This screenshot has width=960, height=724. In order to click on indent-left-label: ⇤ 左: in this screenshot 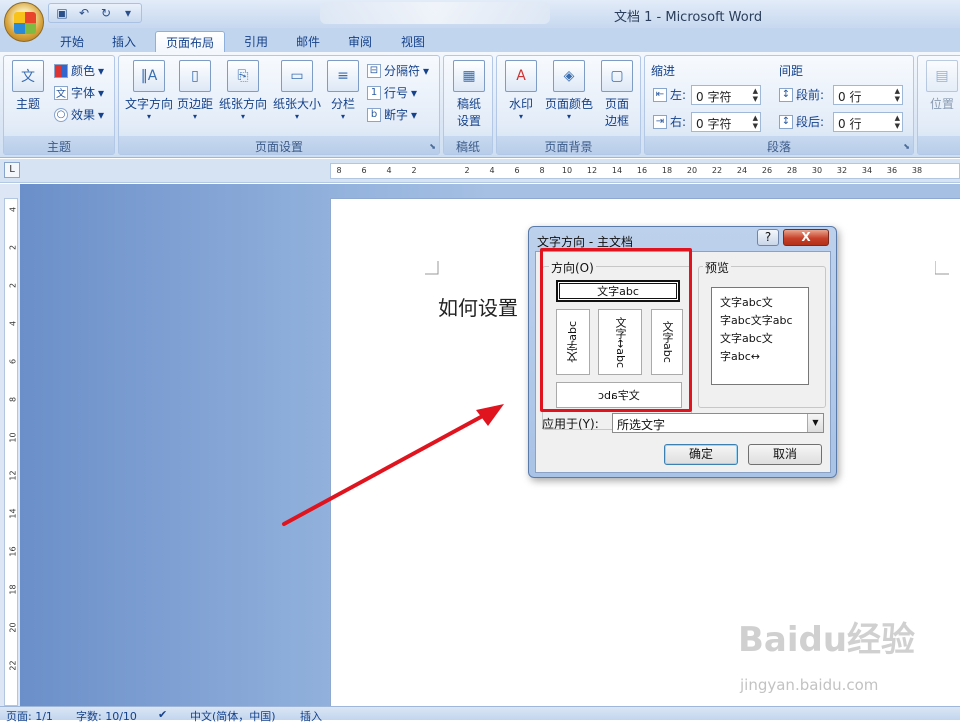, I will do `click(669, 94)`.